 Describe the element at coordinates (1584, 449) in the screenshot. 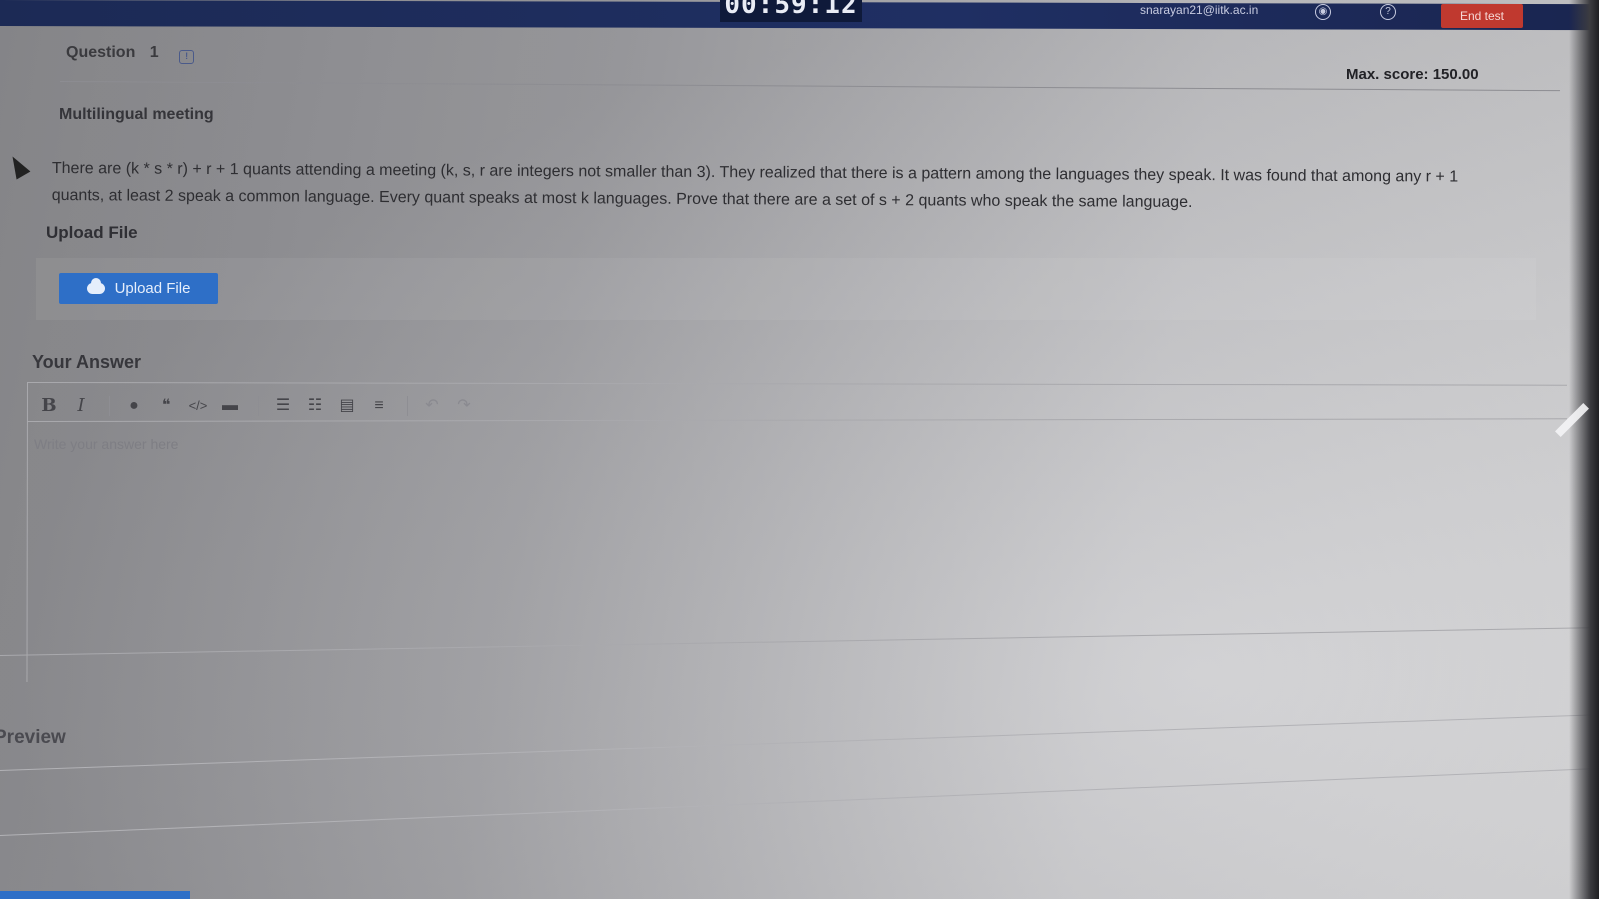

I see `monitor-bezel` at that location.